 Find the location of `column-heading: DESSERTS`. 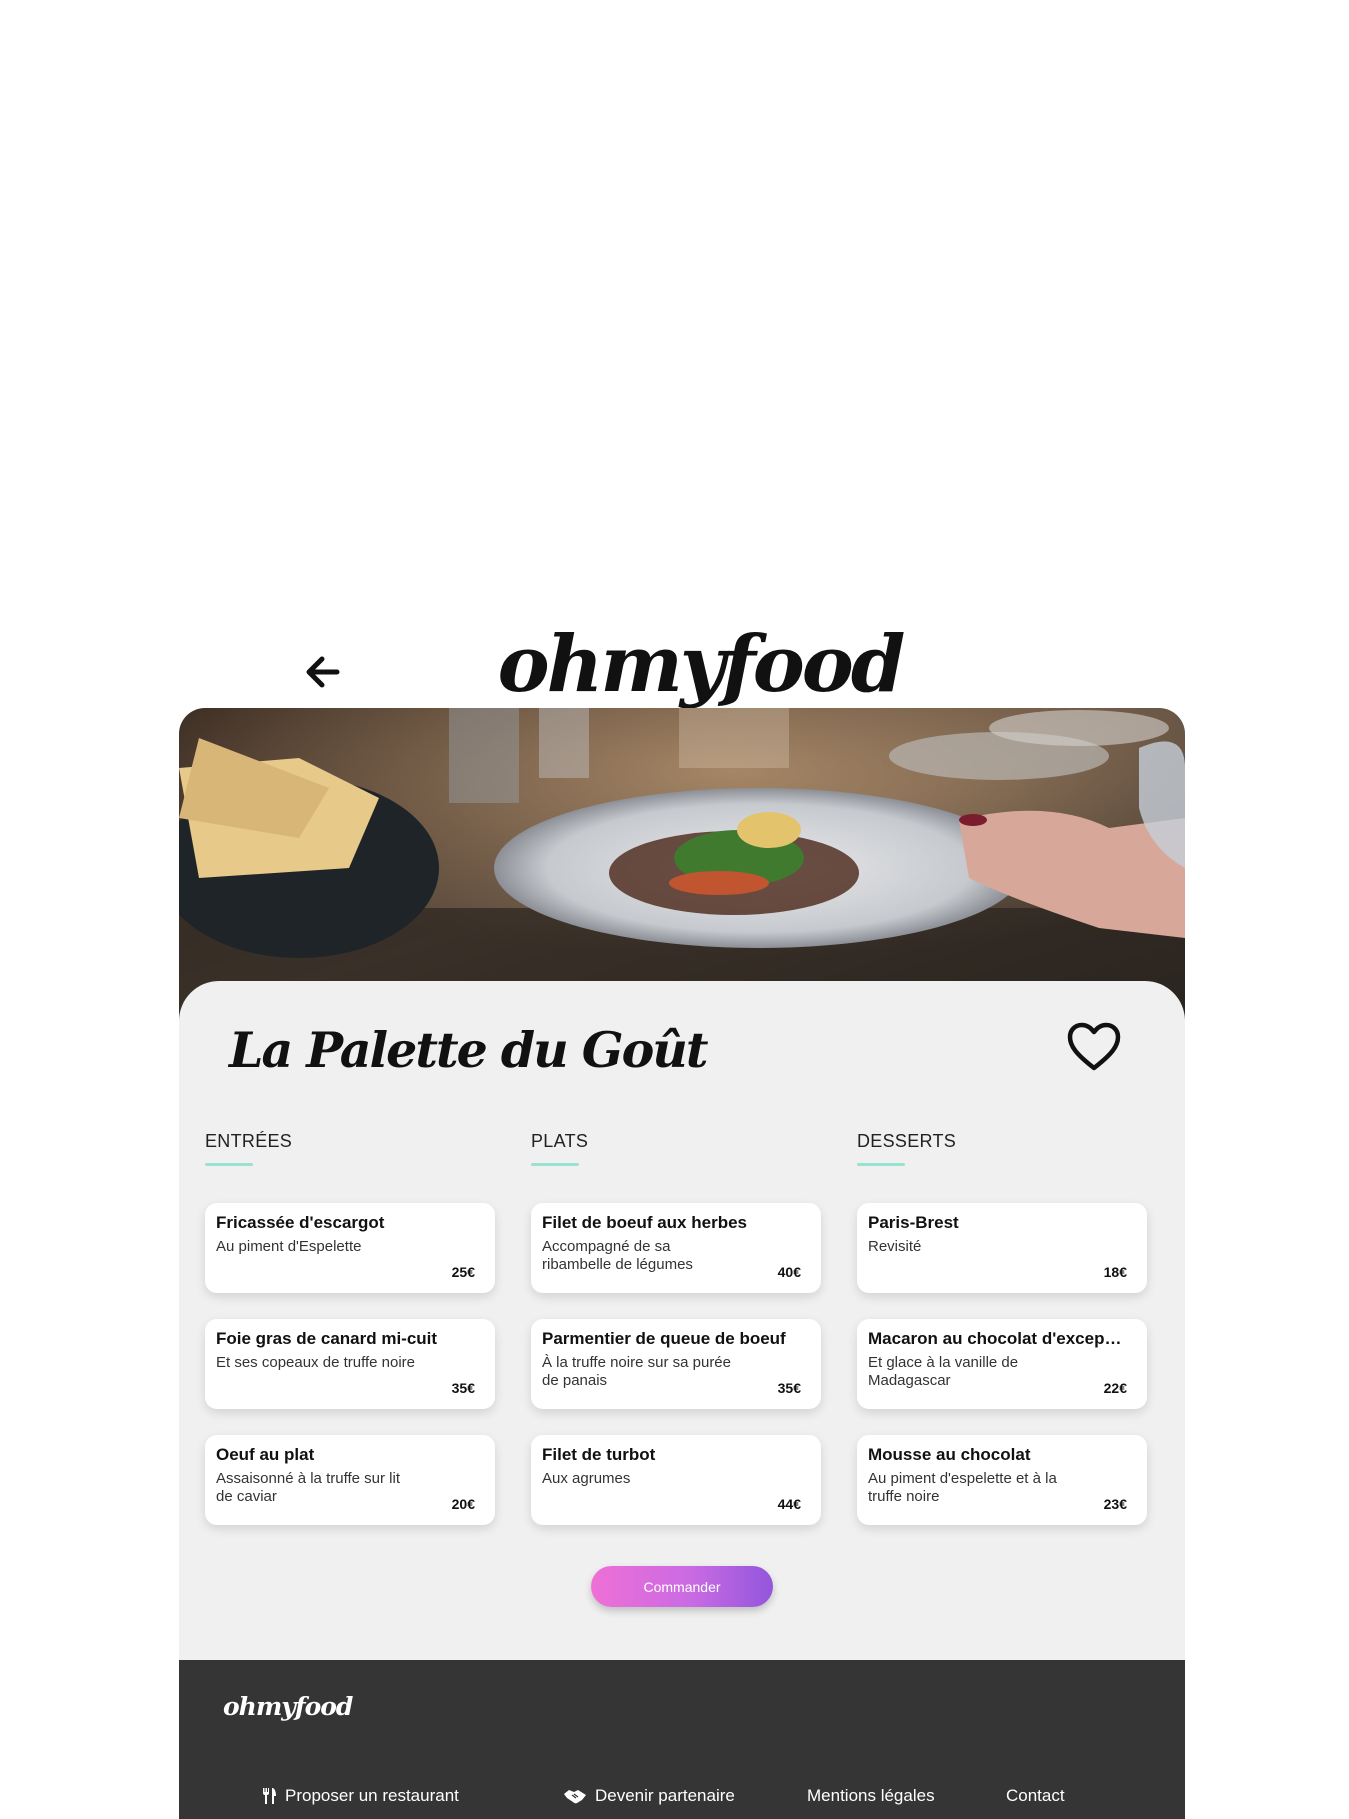

column-heading: DESSERTS is located at coordinates (907, 1141).